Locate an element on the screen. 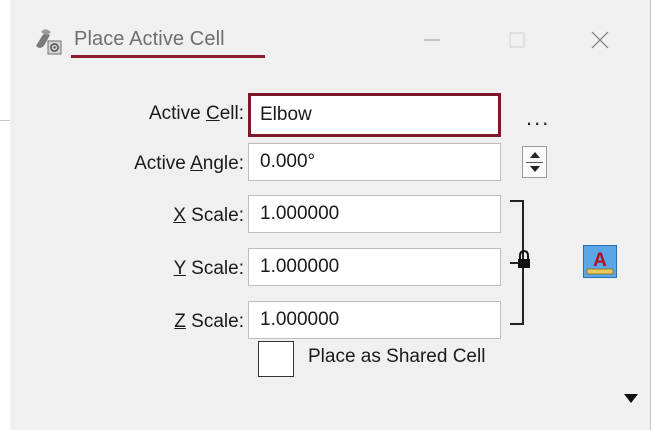 Image resolution: width=660 pixels, height=430 pixels. spinner-divider is located at coordinates (534, 162).